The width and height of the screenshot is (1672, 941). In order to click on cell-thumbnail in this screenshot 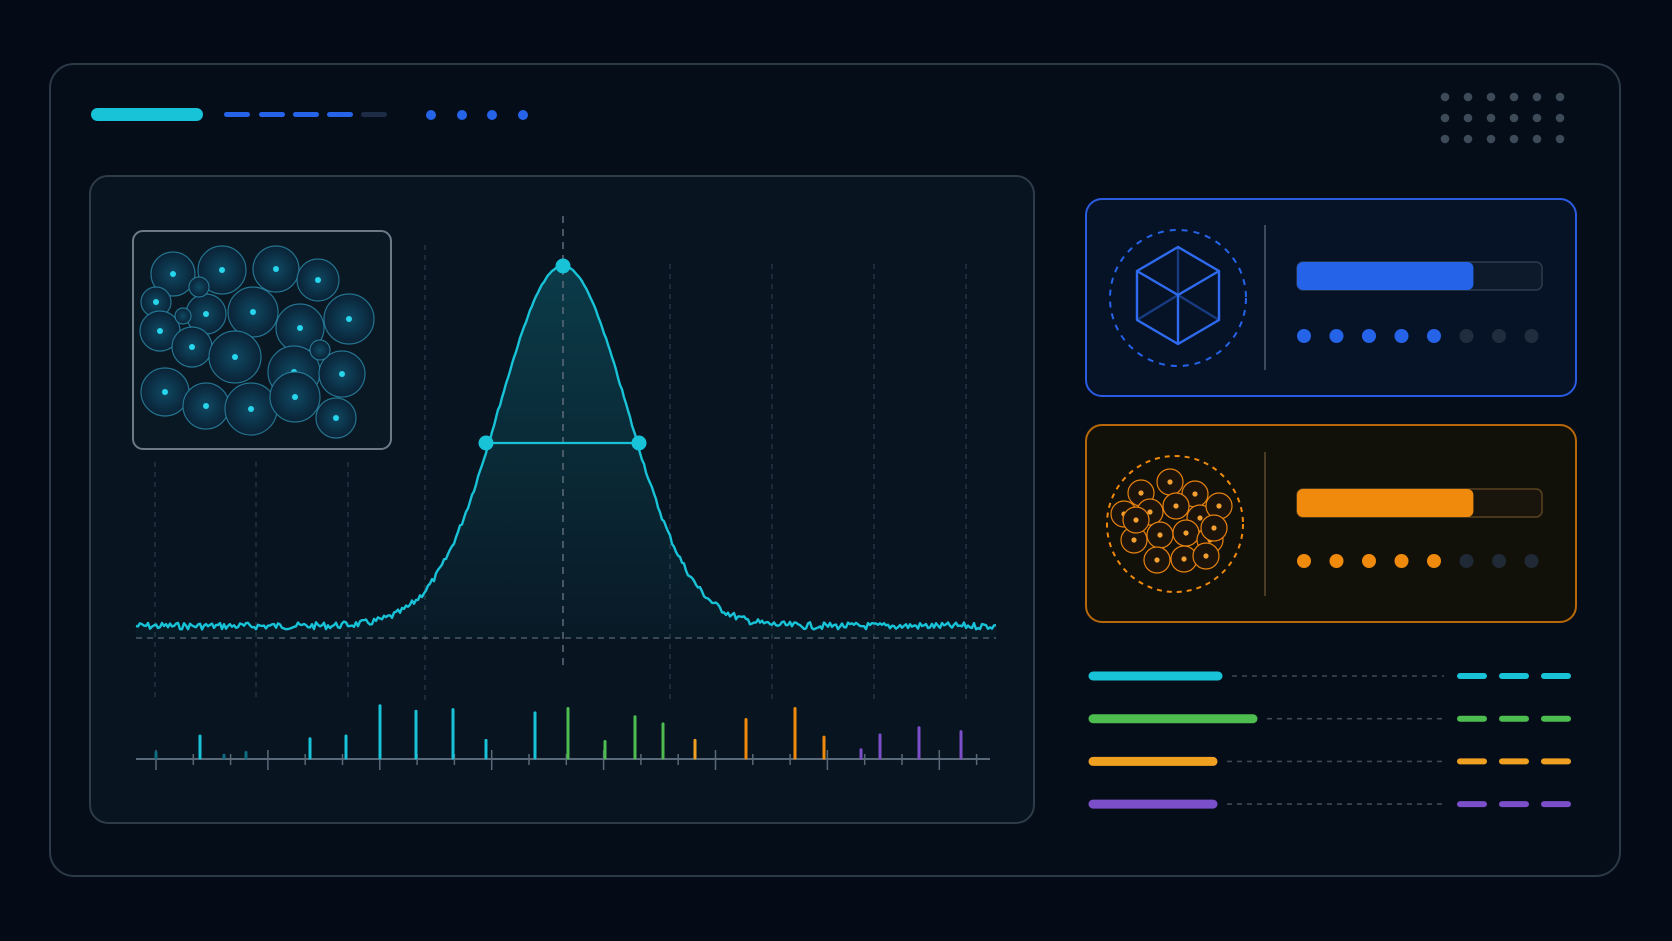, I will do `click(262, 340)`.